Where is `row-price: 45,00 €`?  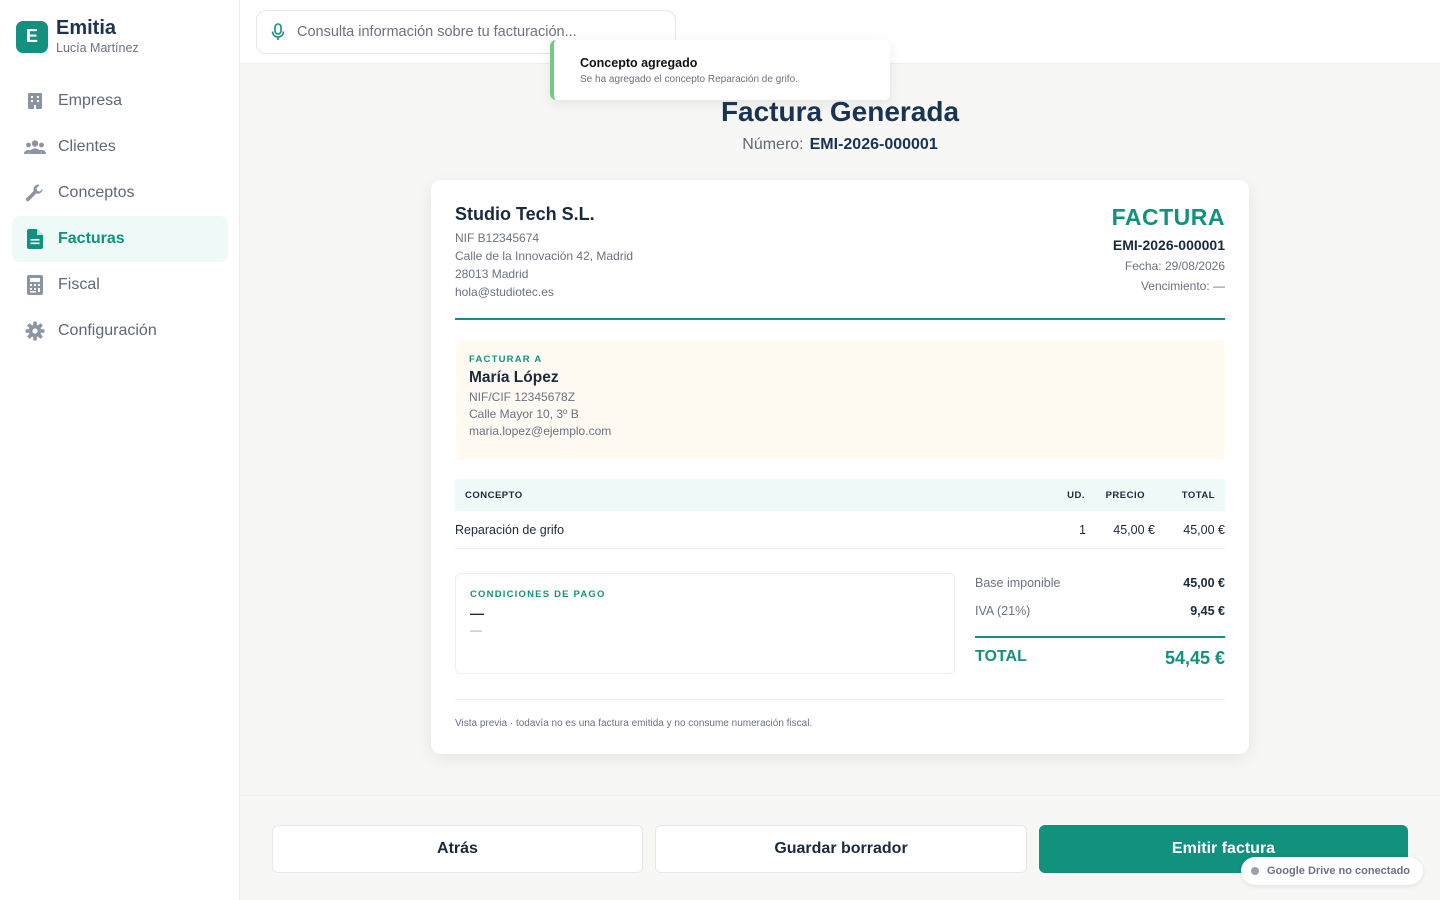
row-price: 45,00 € is located at coordinates (1134, 530).